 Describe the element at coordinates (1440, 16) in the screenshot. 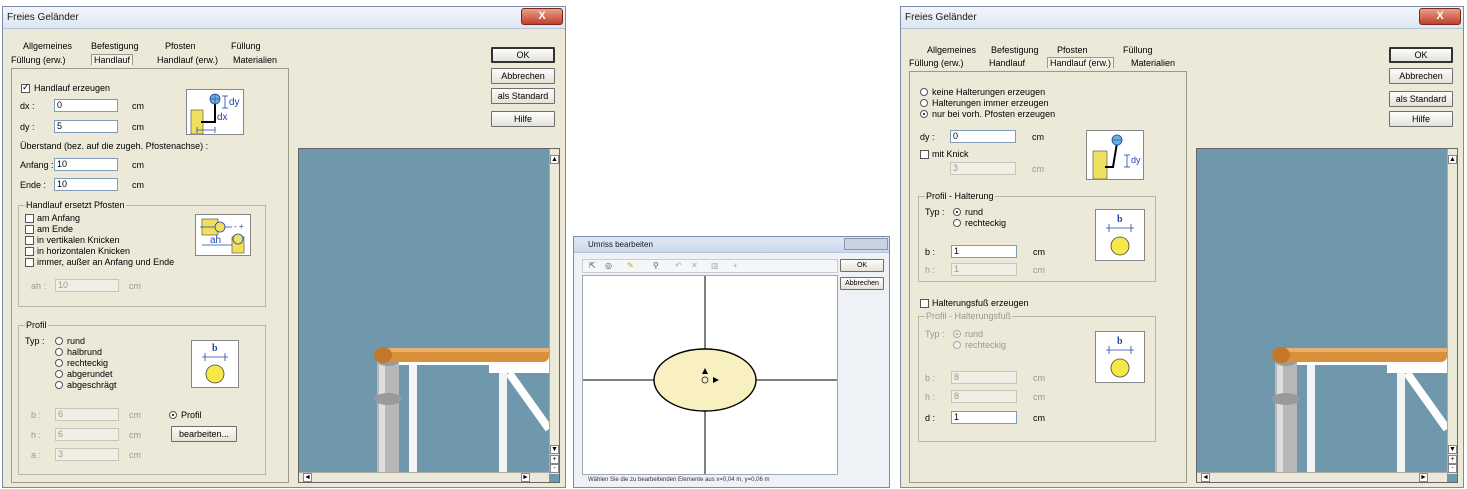

I see `close-button-3: X` at that location.